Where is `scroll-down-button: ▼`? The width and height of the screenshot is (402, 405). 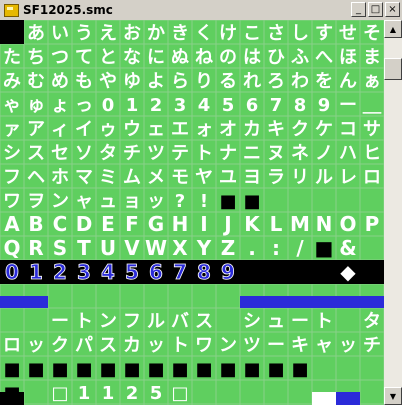 scroll-down-button: ▼ is located at coordinates (393, 396).